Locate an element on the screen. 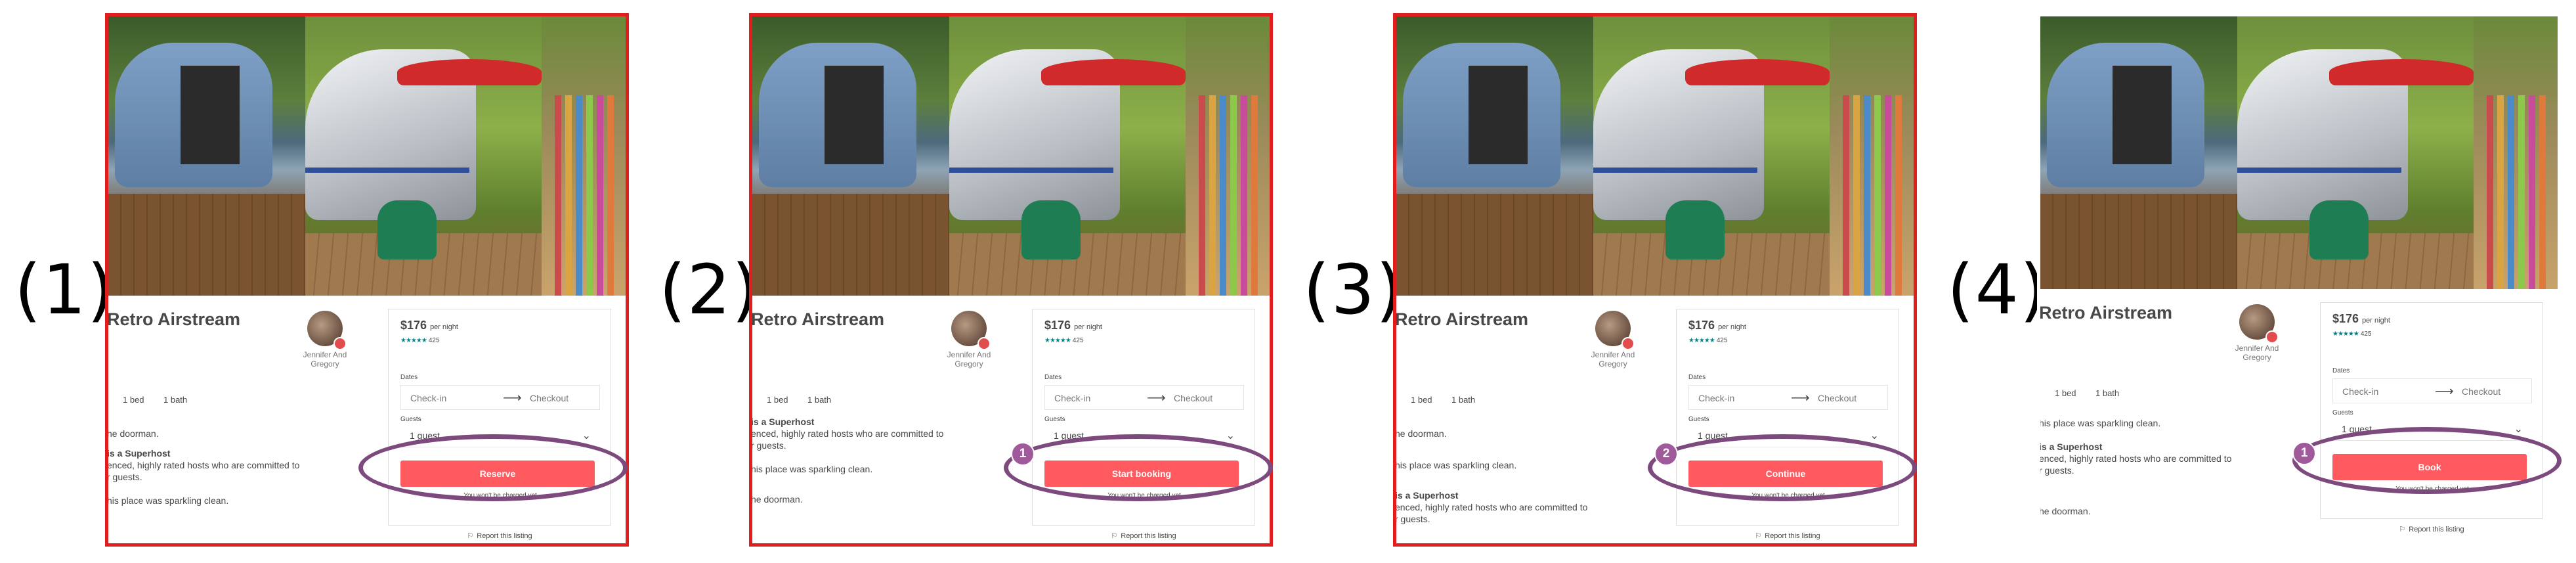  step-marker: 2 is located at coordinates (1666, 454).